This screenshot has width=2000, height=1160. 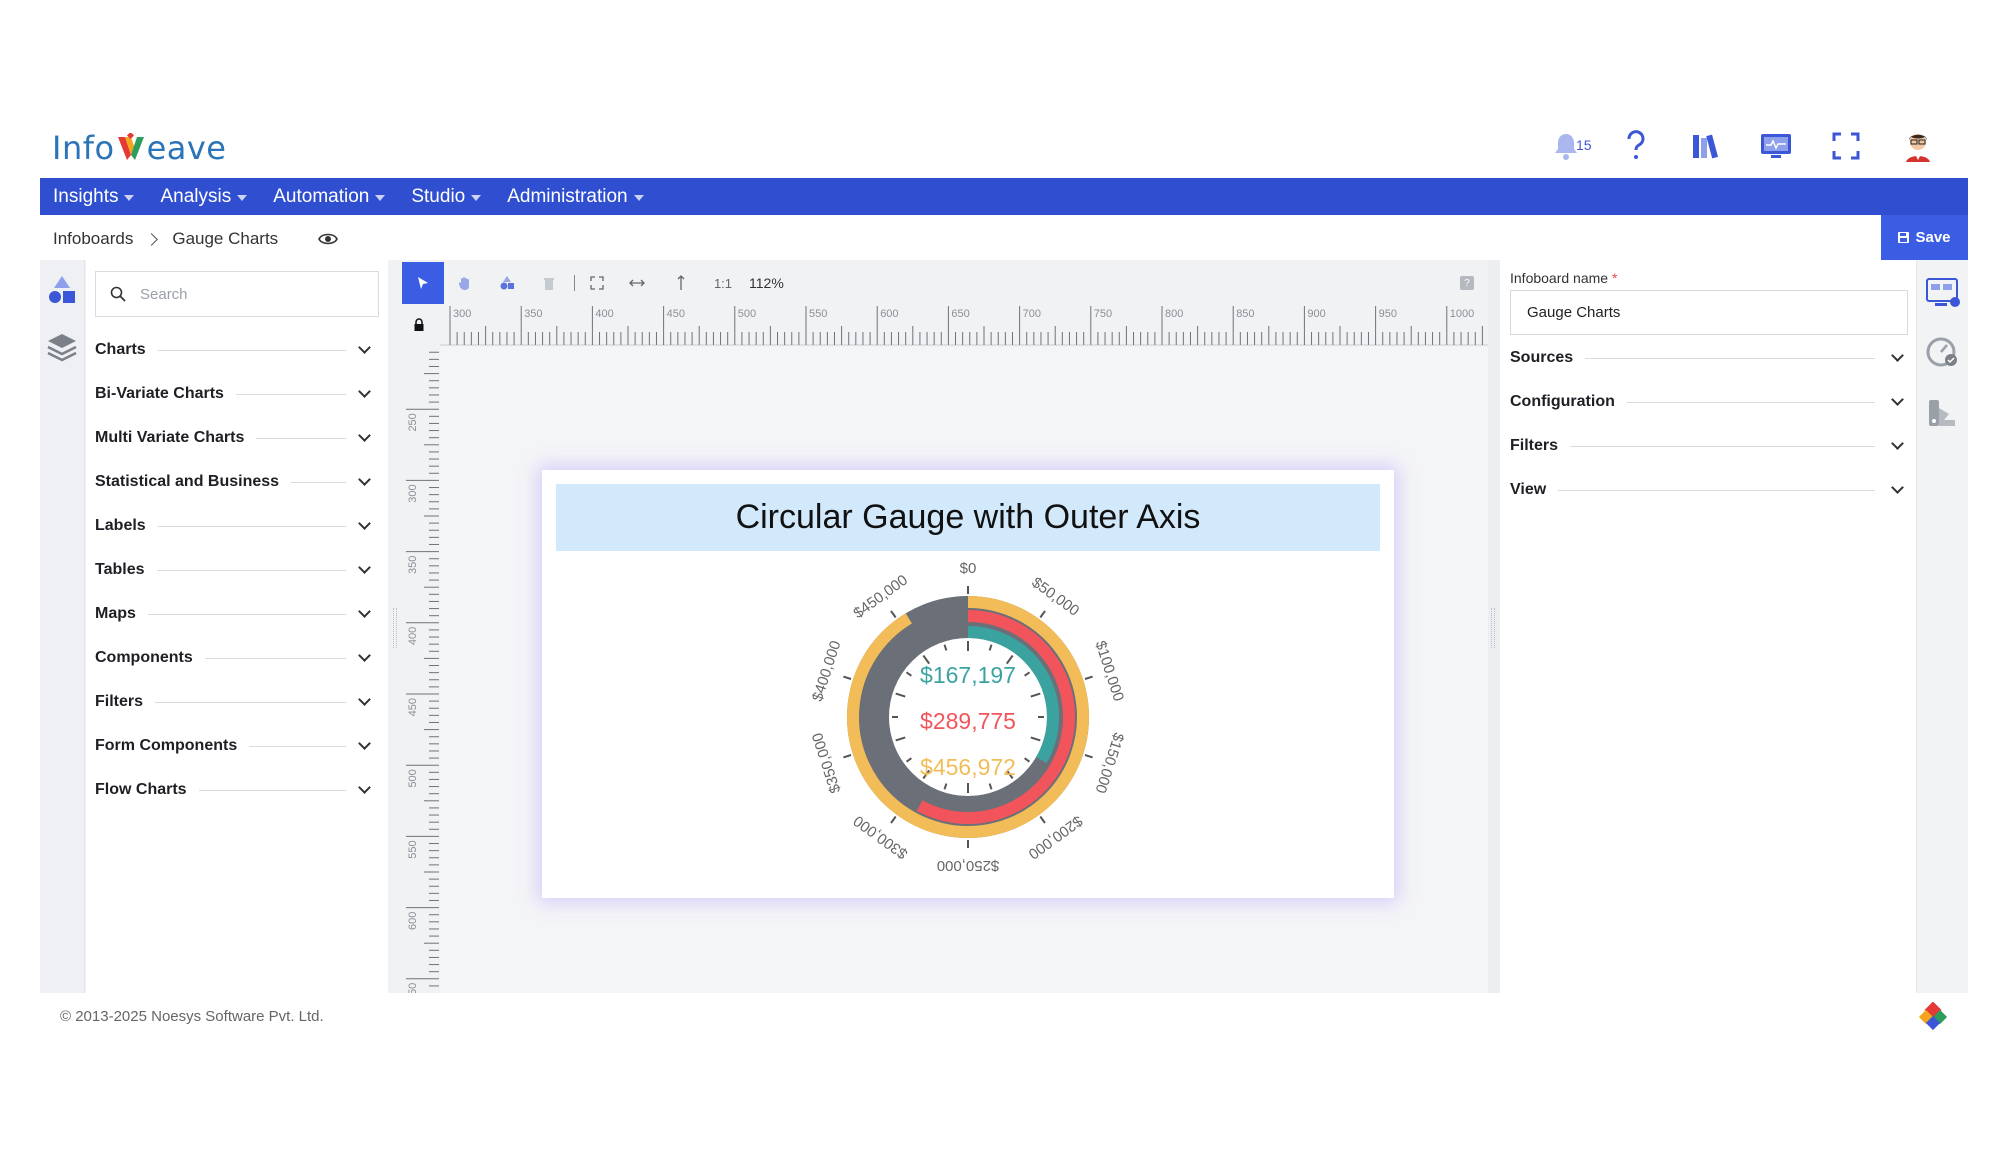 I want to click on ruler-label: 250, so click(x=413, y=422).